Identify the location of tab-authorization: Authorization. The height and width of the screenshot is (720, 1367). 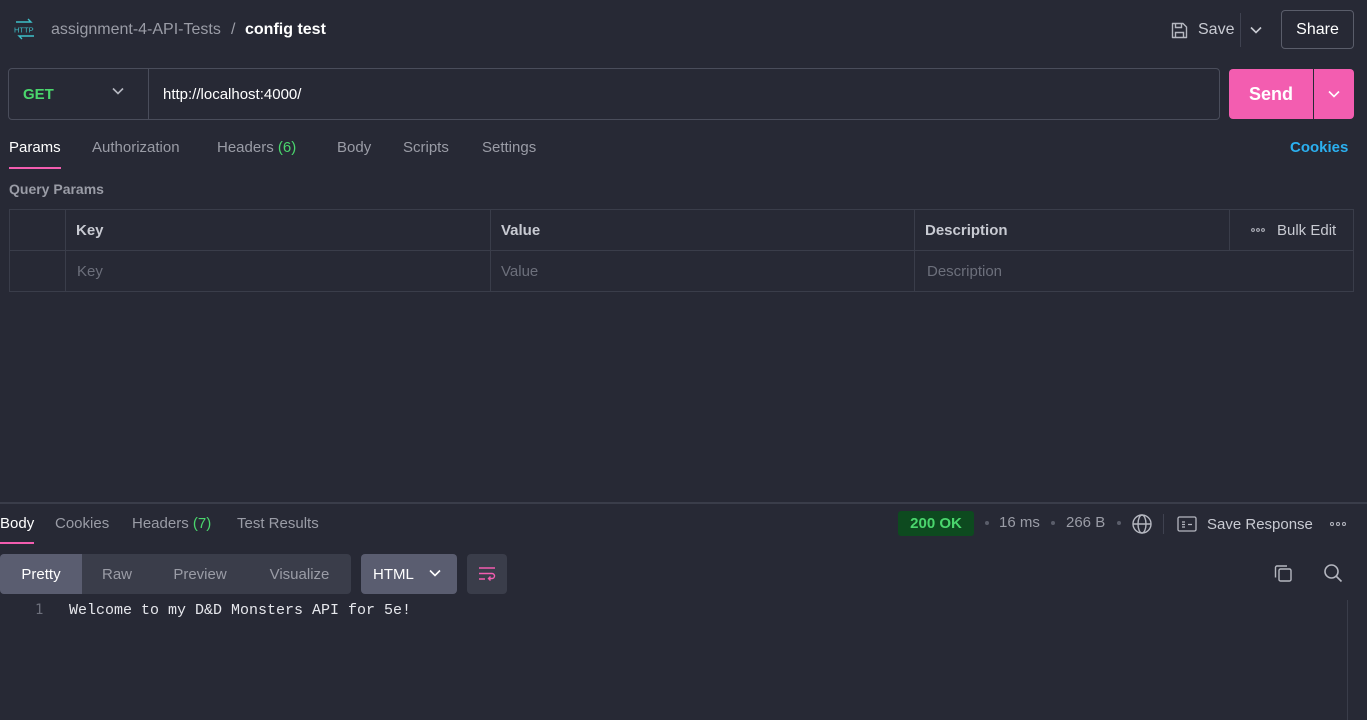
(136, 152).